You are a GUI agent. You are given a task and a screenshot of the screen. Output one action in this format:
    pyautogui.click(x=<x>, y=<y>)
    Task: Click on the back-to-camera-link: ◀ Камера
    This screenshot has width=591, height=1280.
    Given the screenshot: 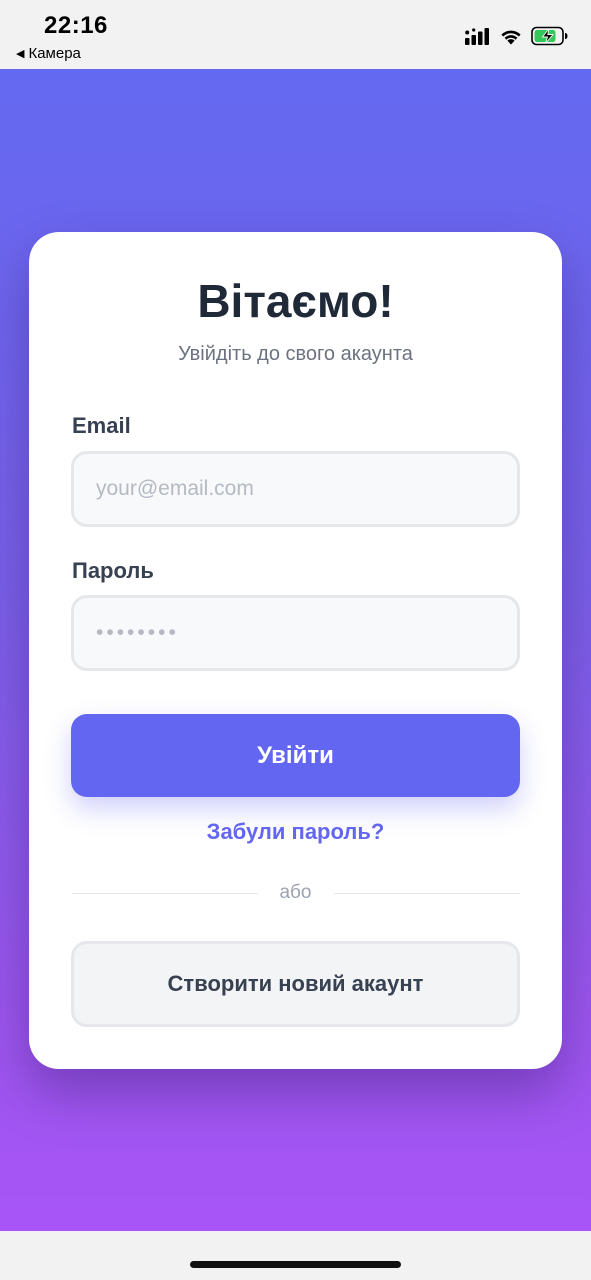 What is the action you would take?
    pyautogui.click(x=48, y=53)
    